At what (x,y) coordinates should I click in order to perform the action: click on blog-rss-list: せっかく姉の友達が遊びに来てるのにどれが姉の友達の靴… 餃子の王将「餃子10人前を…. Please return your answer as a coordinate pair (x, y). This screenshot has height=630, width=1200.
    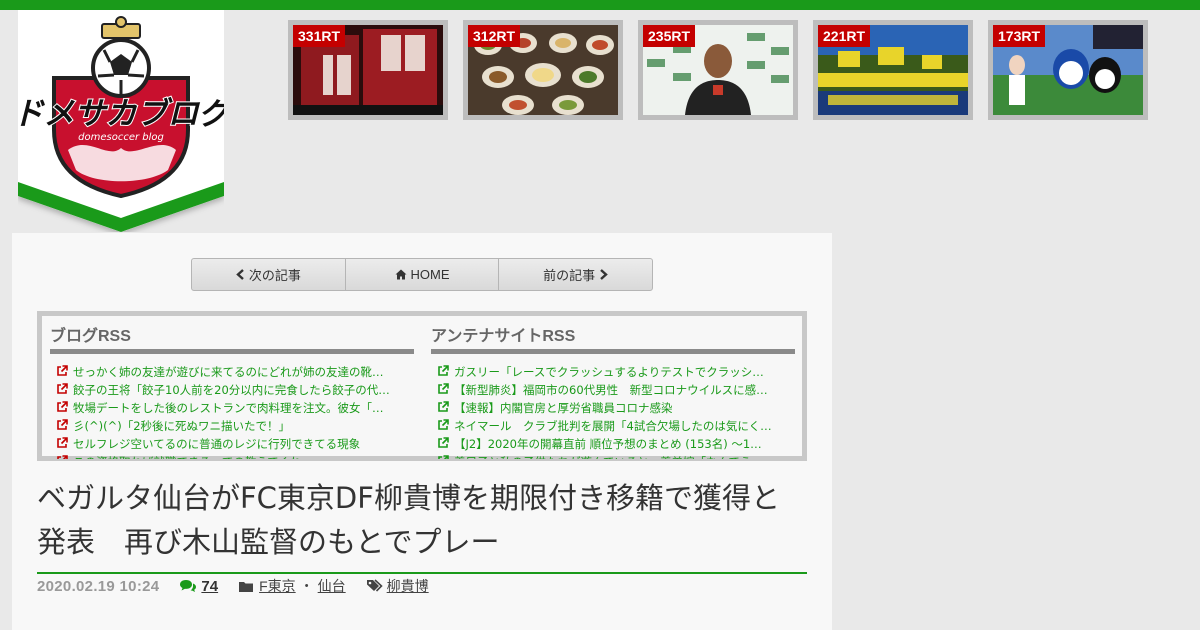
    Looking at the image, I should click on (232, 411).